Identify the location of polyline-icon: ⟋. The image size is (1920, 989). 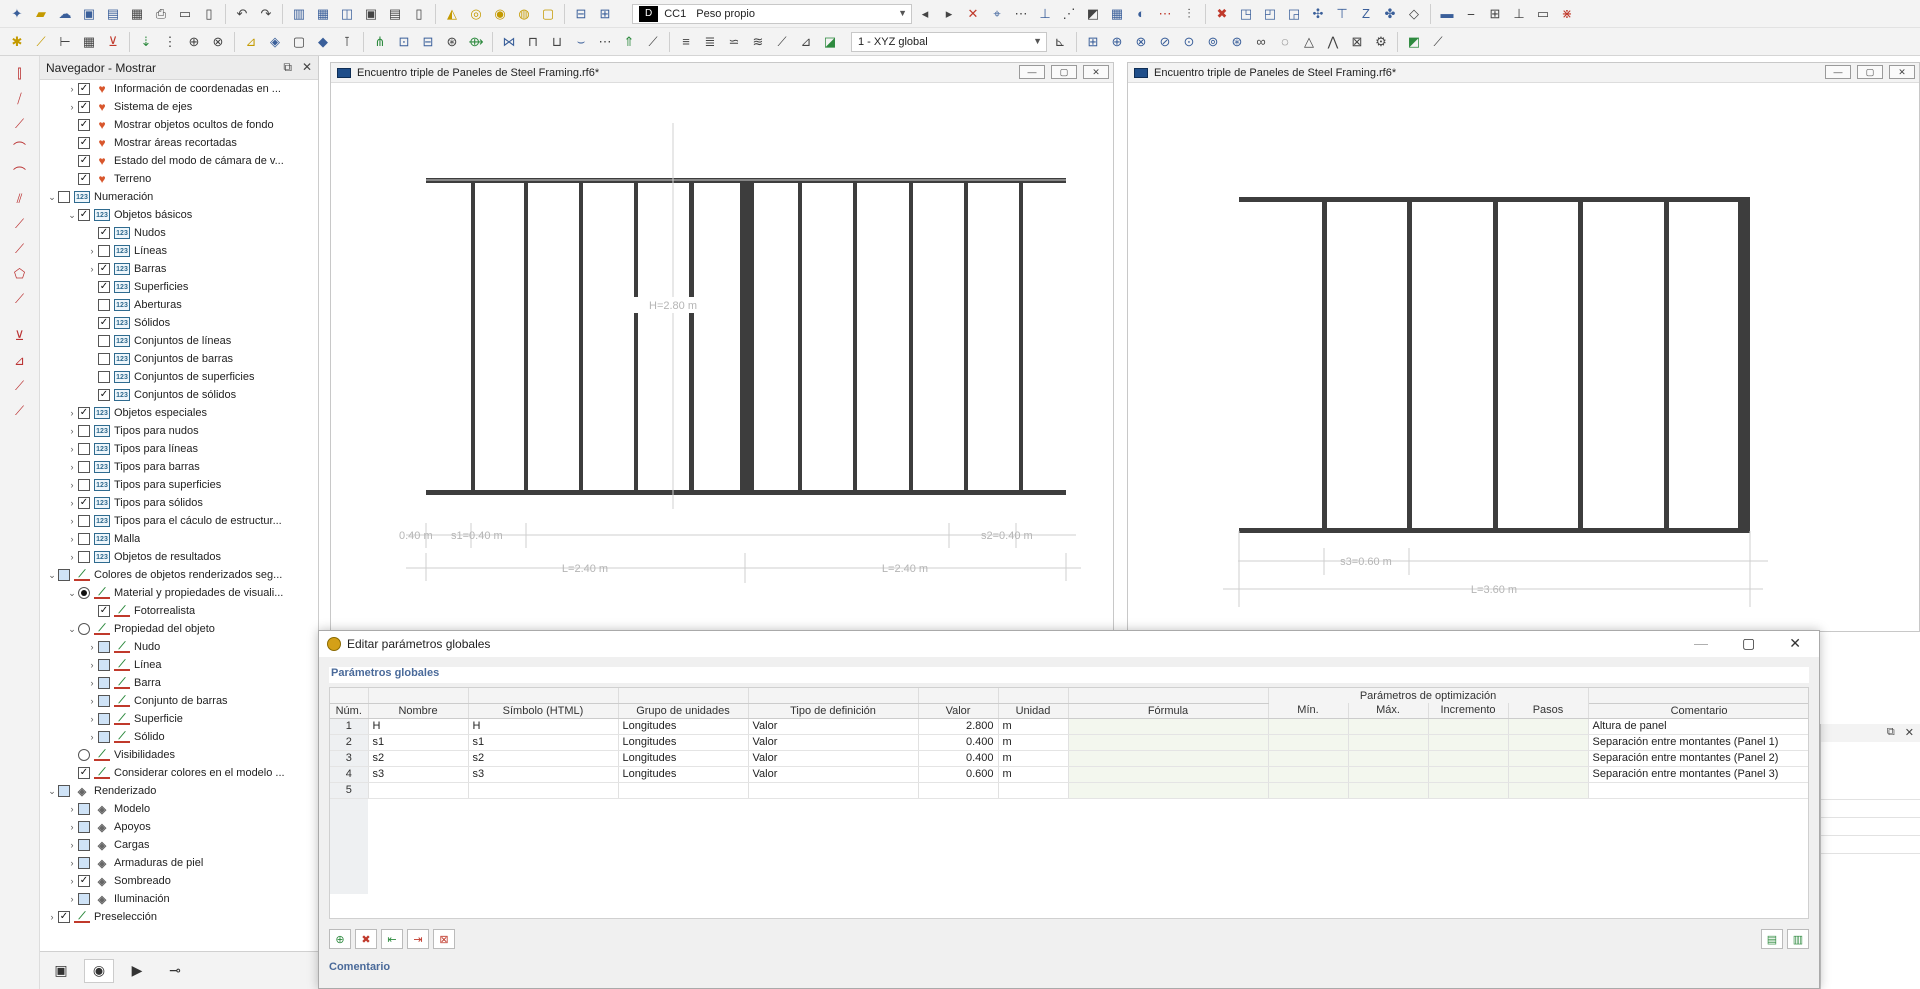
(20, 123).